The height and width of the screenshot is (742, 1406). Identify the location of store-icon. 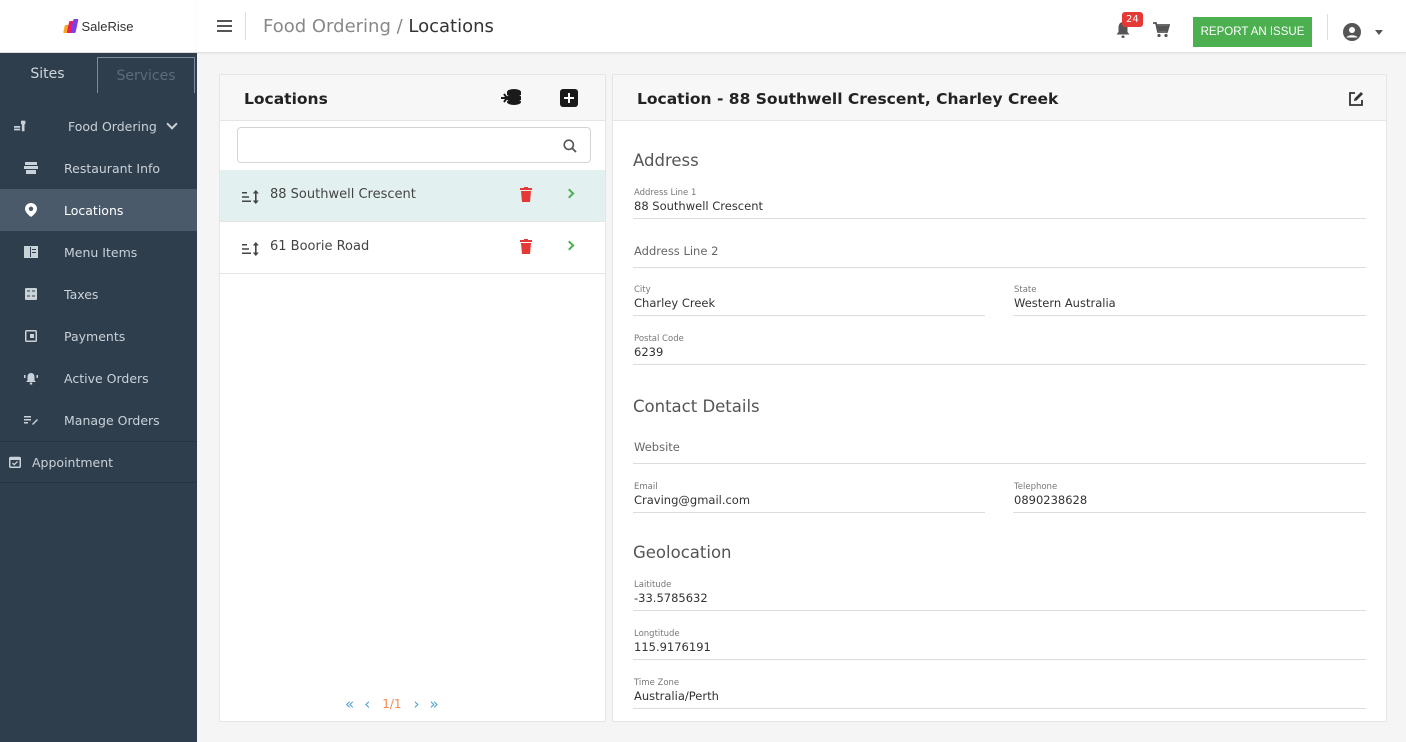
(31, 168).